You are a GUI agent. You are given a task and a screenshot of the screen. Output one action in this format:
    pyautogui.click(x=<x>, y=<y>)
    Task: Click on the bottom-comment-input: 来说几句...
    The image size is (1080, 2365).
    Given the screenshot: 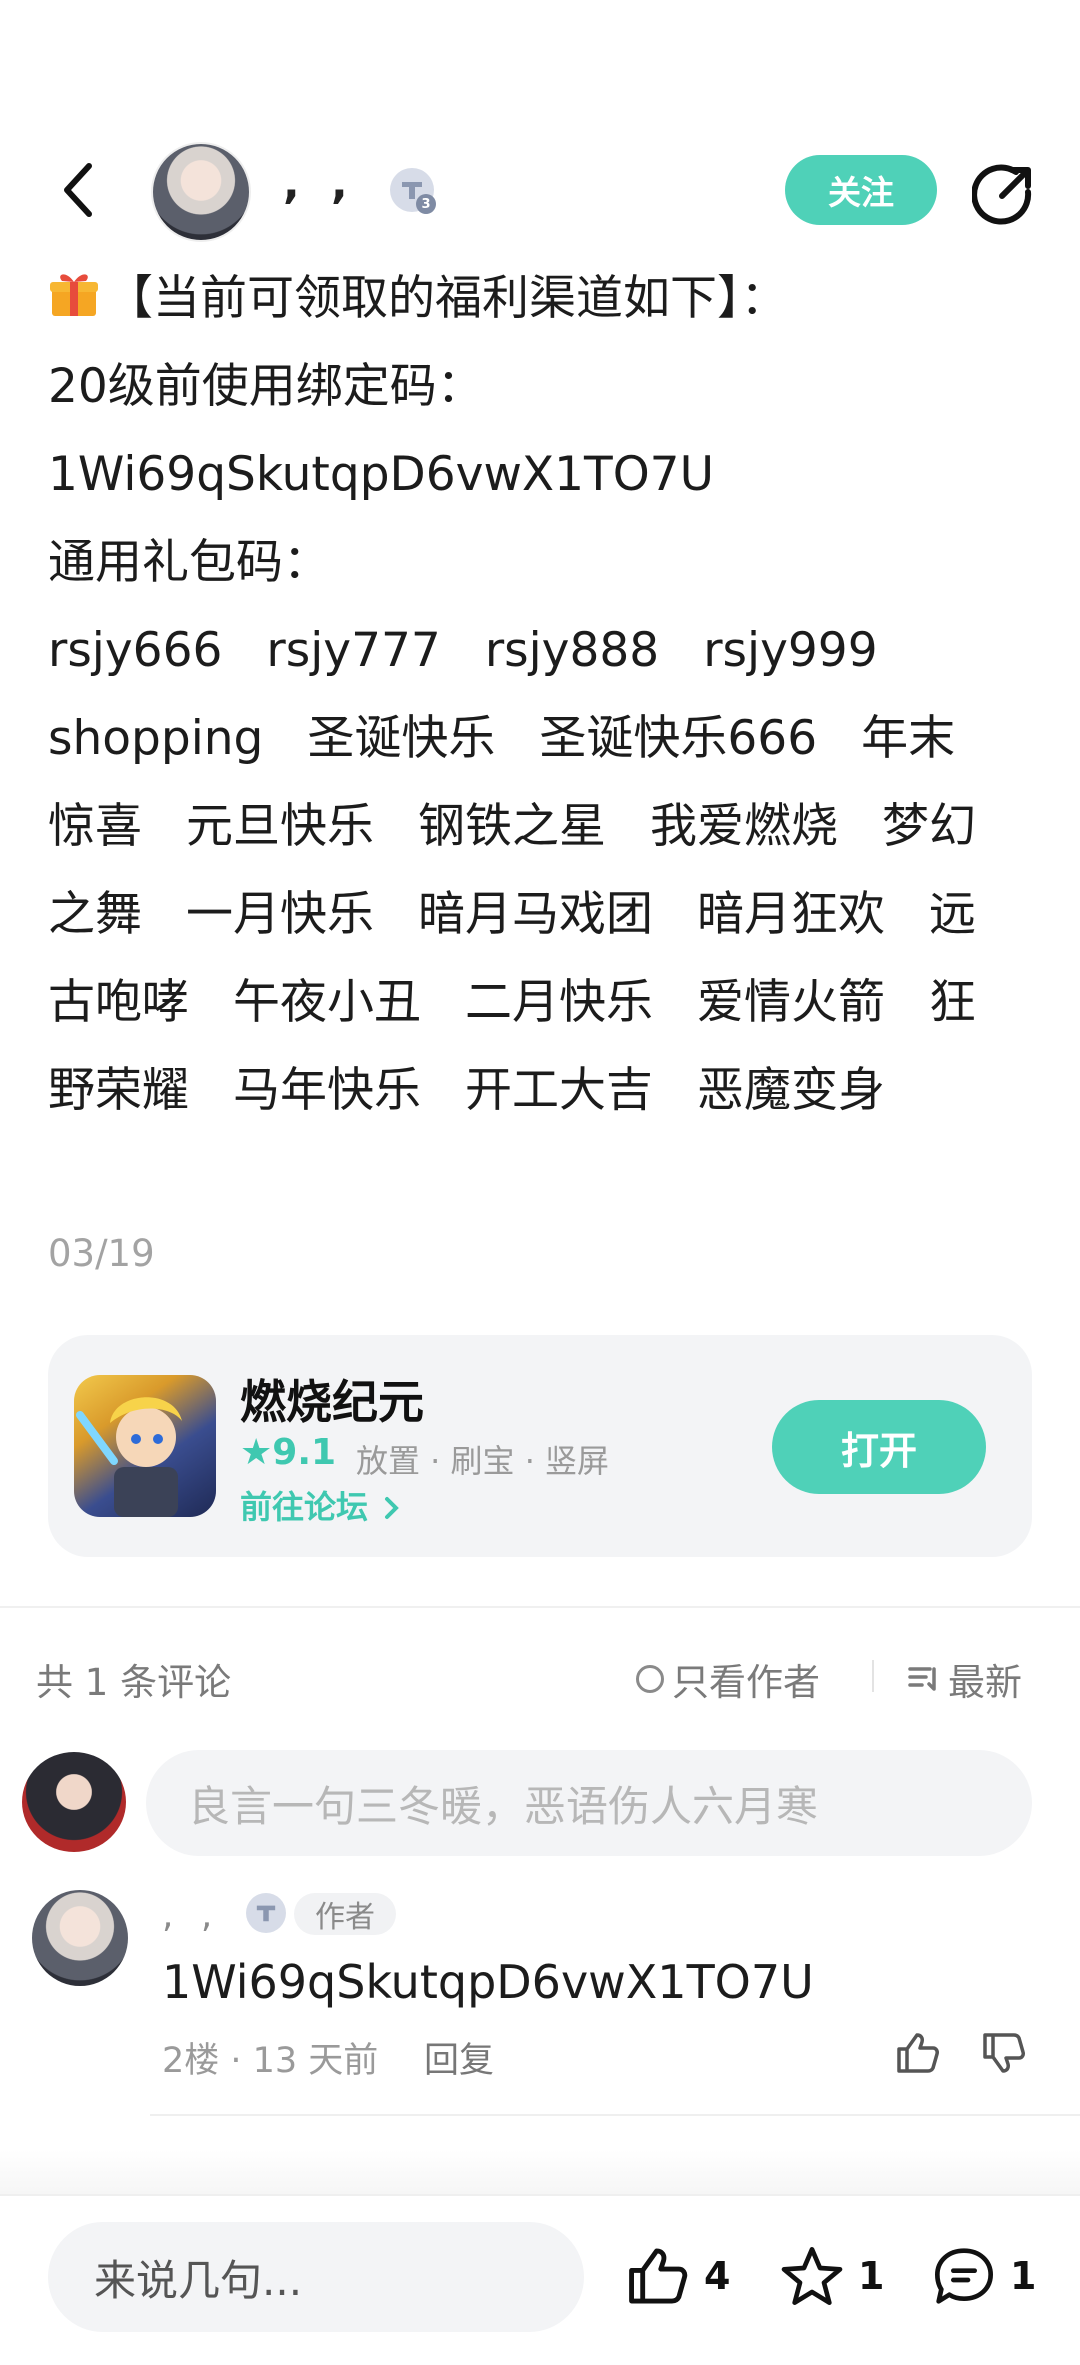 What is the action you would take?
    pyautogui.click(x=316, y=2277)
    